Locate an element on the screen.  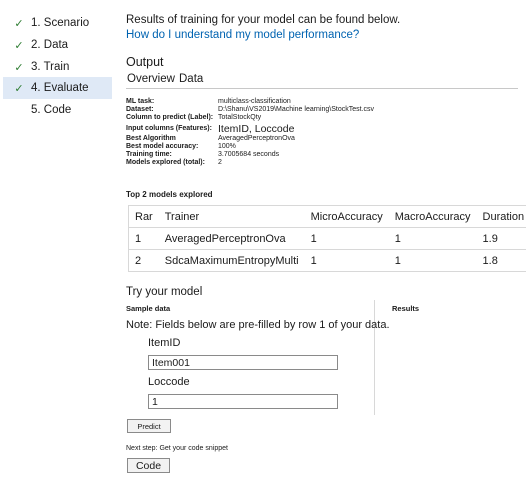
divider is located at coordinates (374, 357).